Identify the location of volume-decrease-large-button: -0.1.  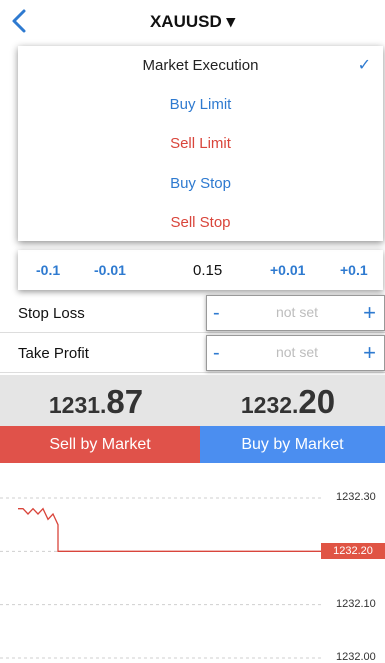
(48, 270).